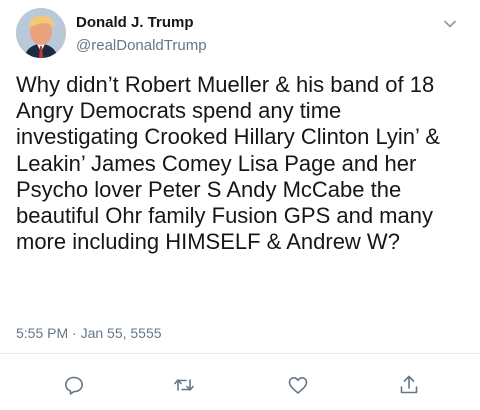 Image resolution: width=480 pixels, height=410 pixels. I want to click on divider, so click(240, 353).